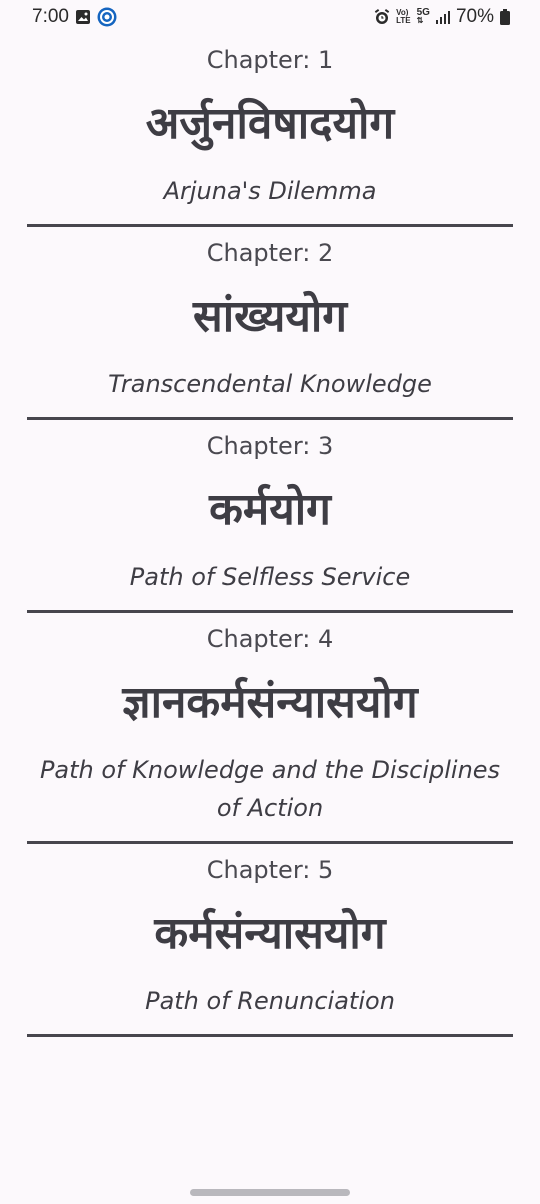 This screenshot has height=1204, width=540. I want to click on home-indicator, so click(270, 1192).